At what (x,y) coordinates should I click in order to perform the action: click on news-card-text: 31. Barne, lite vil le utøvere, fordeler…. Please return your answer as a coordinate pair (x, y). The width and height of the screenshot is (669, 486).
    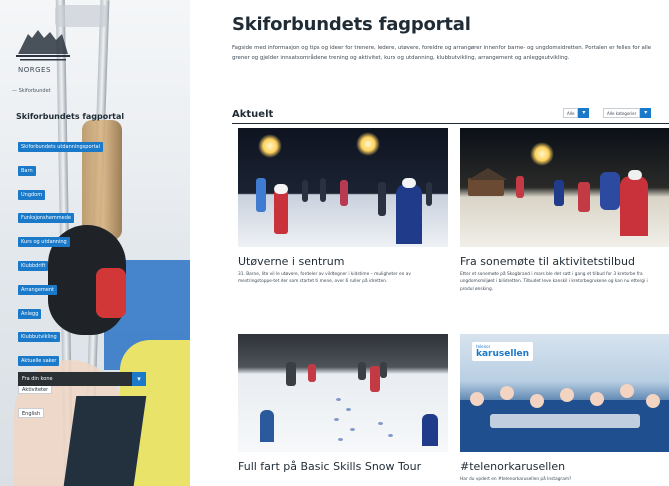
    Looking at the image, I should click on (324, 278).